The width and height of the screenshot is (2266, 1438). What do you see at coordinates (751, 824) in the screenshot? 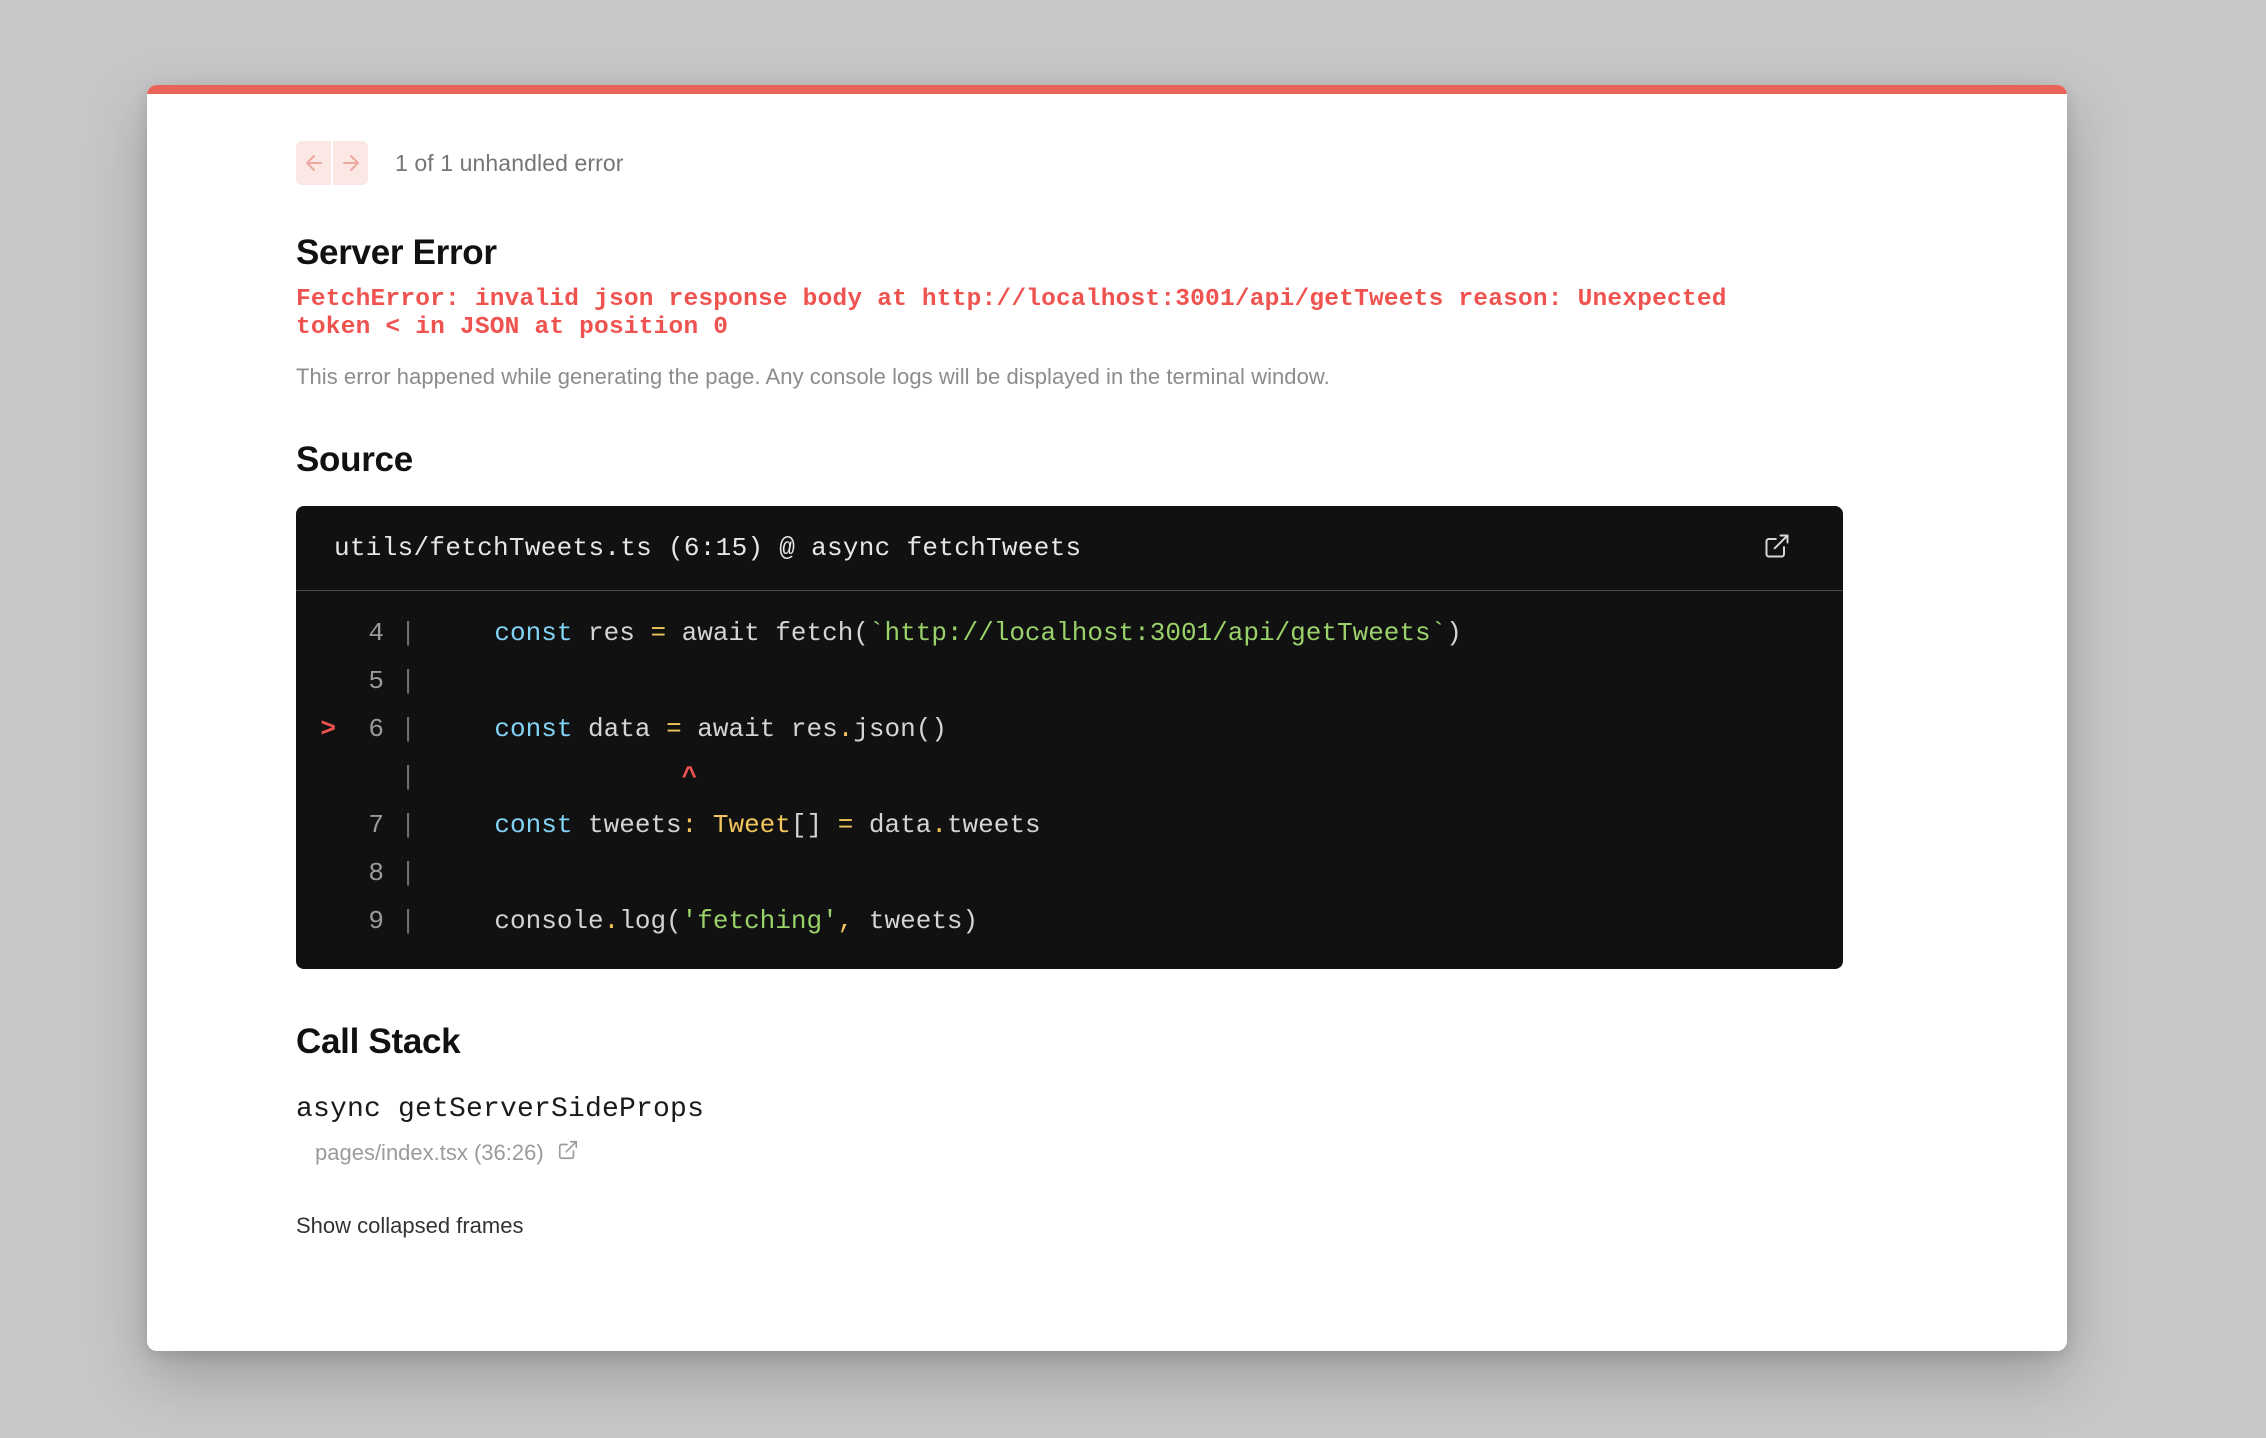
I see `code-token: Tweet` at bounding box center [751, 824].